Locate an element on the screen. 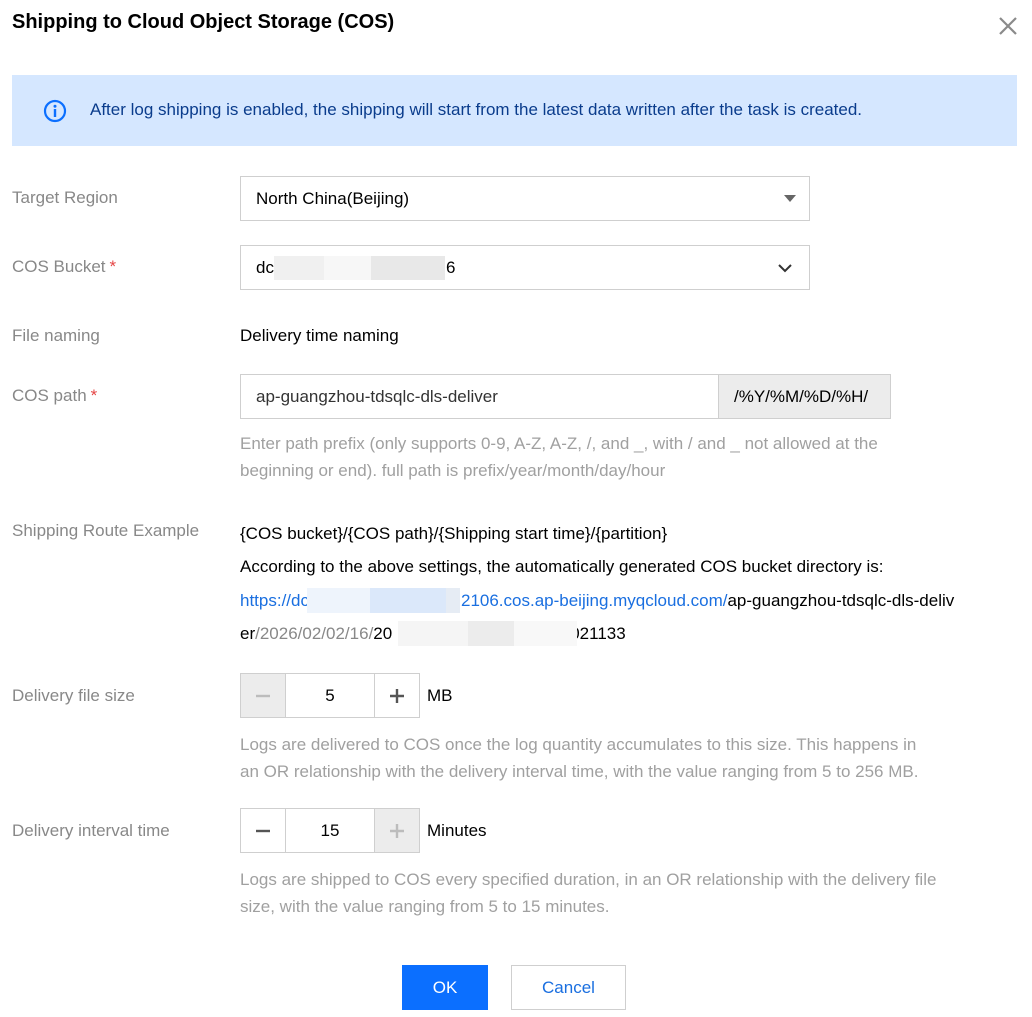  close-icon is located at coordinates (1008, 26).